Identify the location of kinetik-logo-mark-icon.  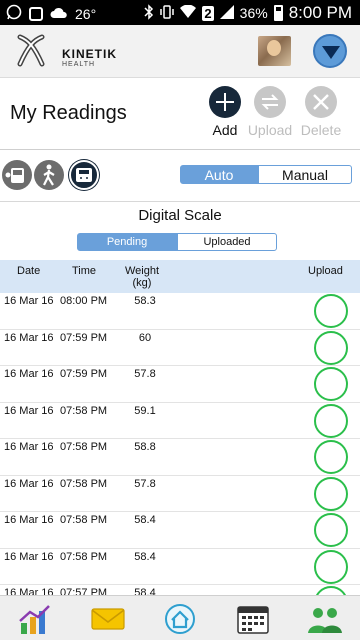
(31, 50).